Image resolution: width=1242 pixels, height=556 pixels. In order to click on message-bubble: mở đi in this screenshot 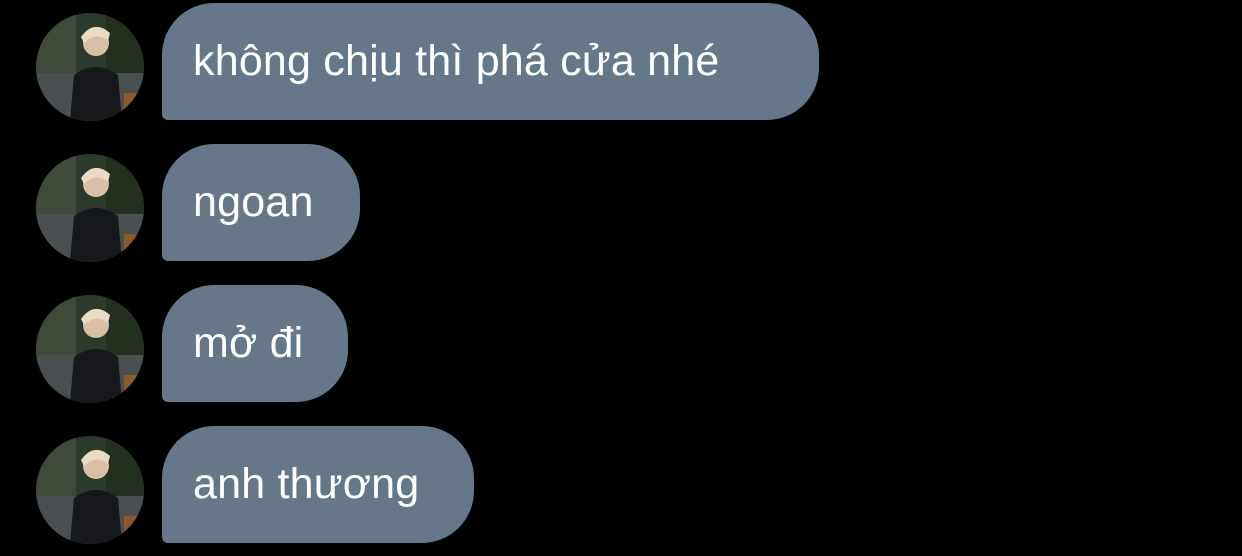, I will do `click(255, 343)`.